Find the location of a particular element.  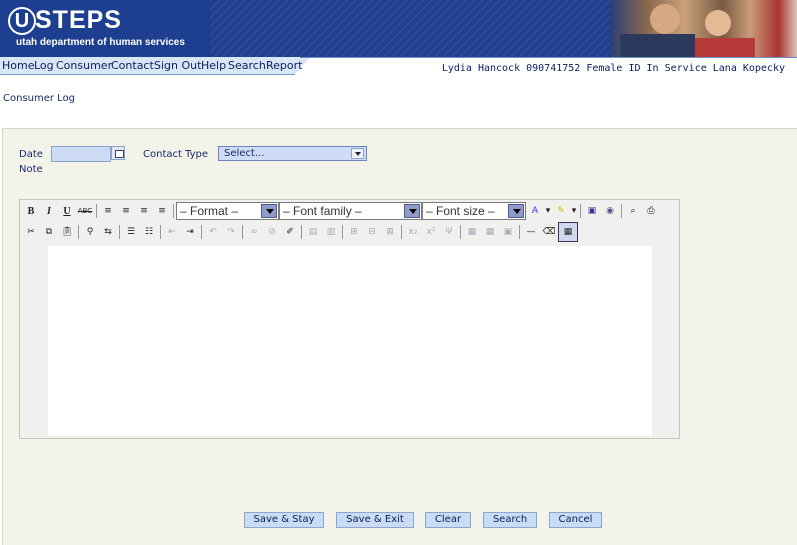

delete-row-icon: ⊟ is located at coordinates (372, 232).